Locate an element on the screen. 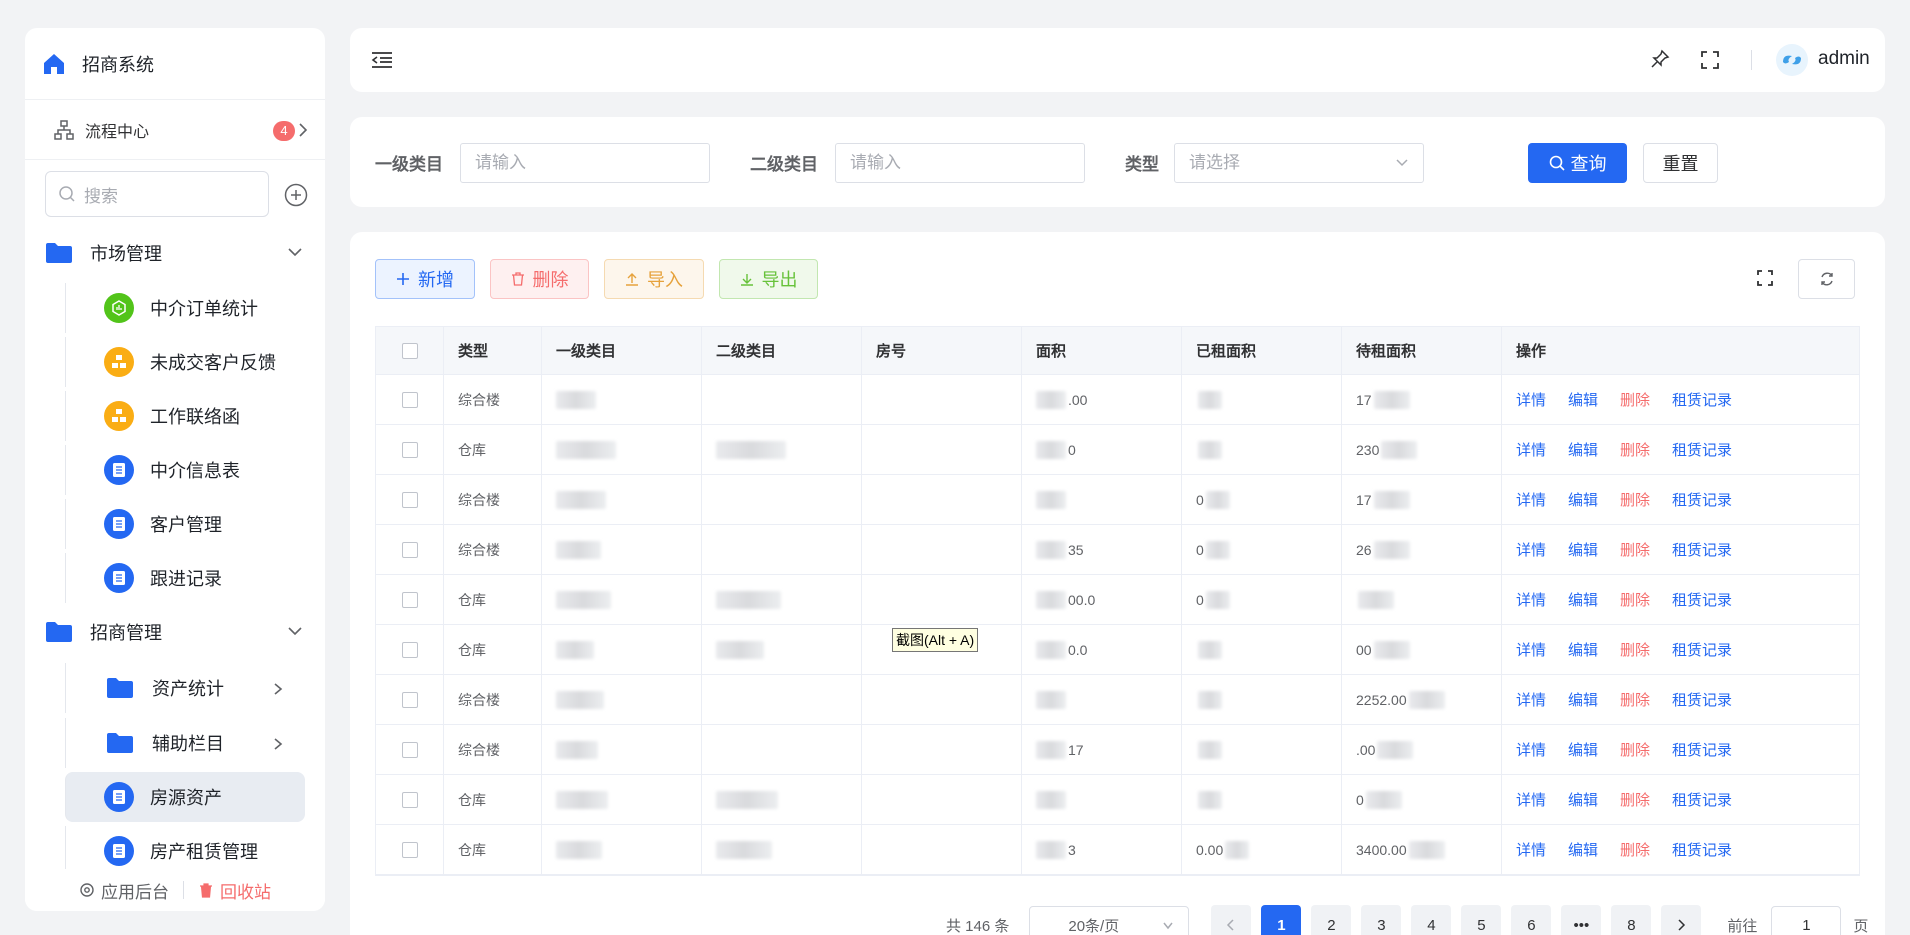 Image resolution: width=1910 pixels, height=935 pixels. page-button: 2 is located at coordinates (1331, 920).